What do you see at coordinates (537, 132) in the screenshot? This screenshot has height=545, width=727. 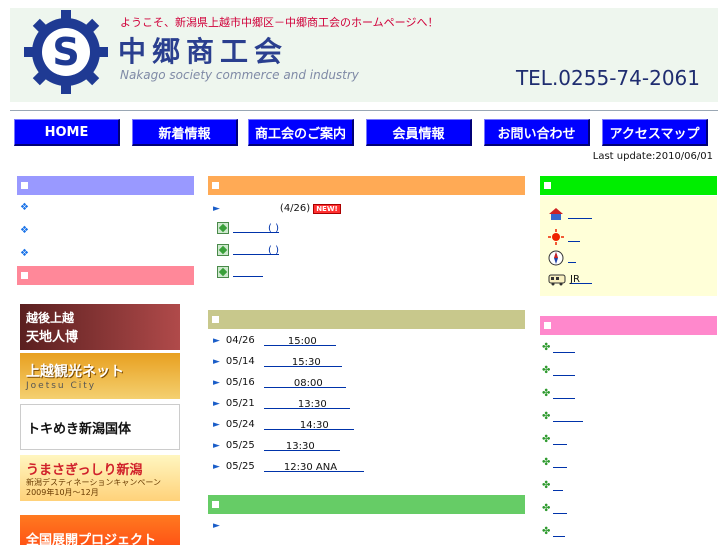 I see `nav-contact: お問い合わせ` at bounding box center [537, 132].